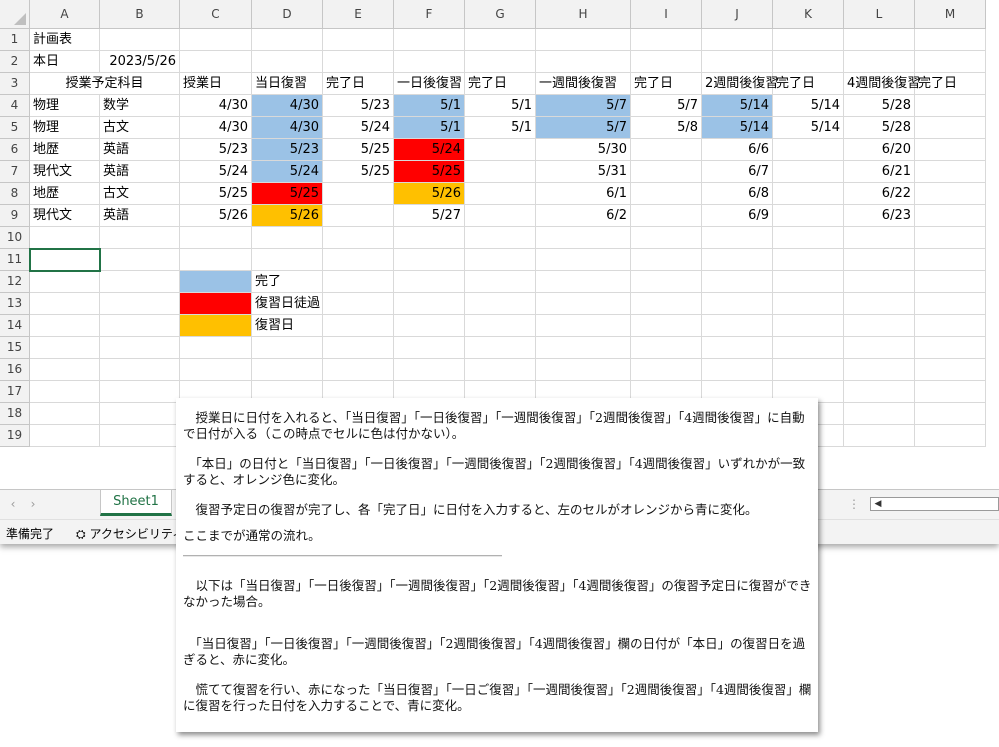  Describe the element at coordinates (666, 128) in the screenshot. I see `cell-i5: 5/8` at that location.